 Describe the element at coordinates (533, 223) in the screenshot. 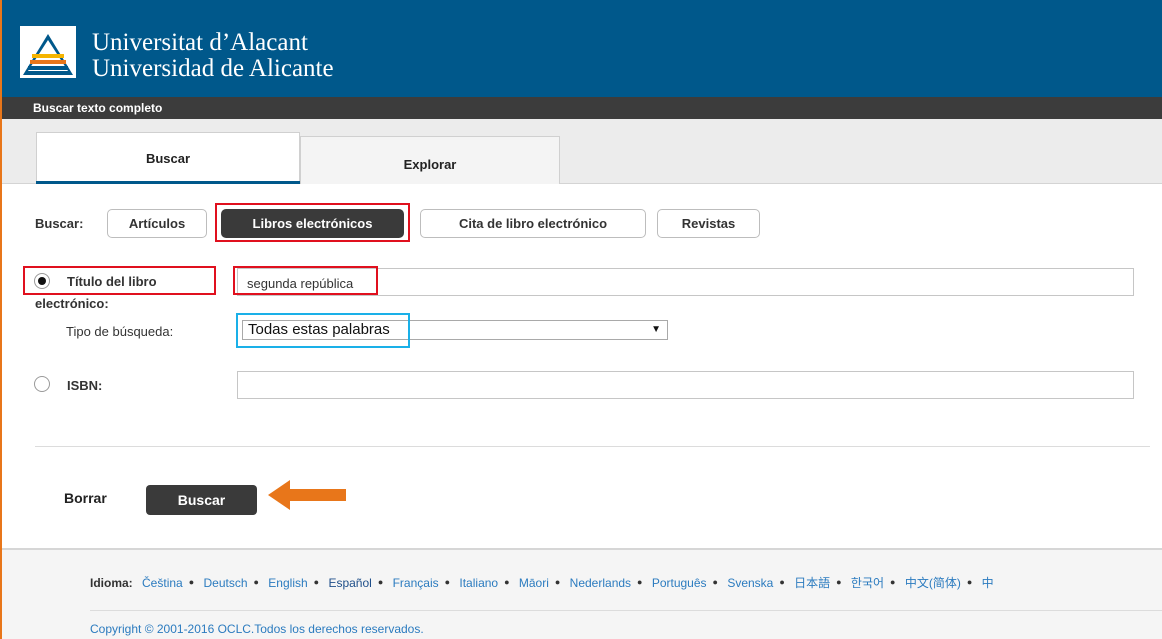

I see `ebook-citation-button: Cita de libro electrónico` at that location.